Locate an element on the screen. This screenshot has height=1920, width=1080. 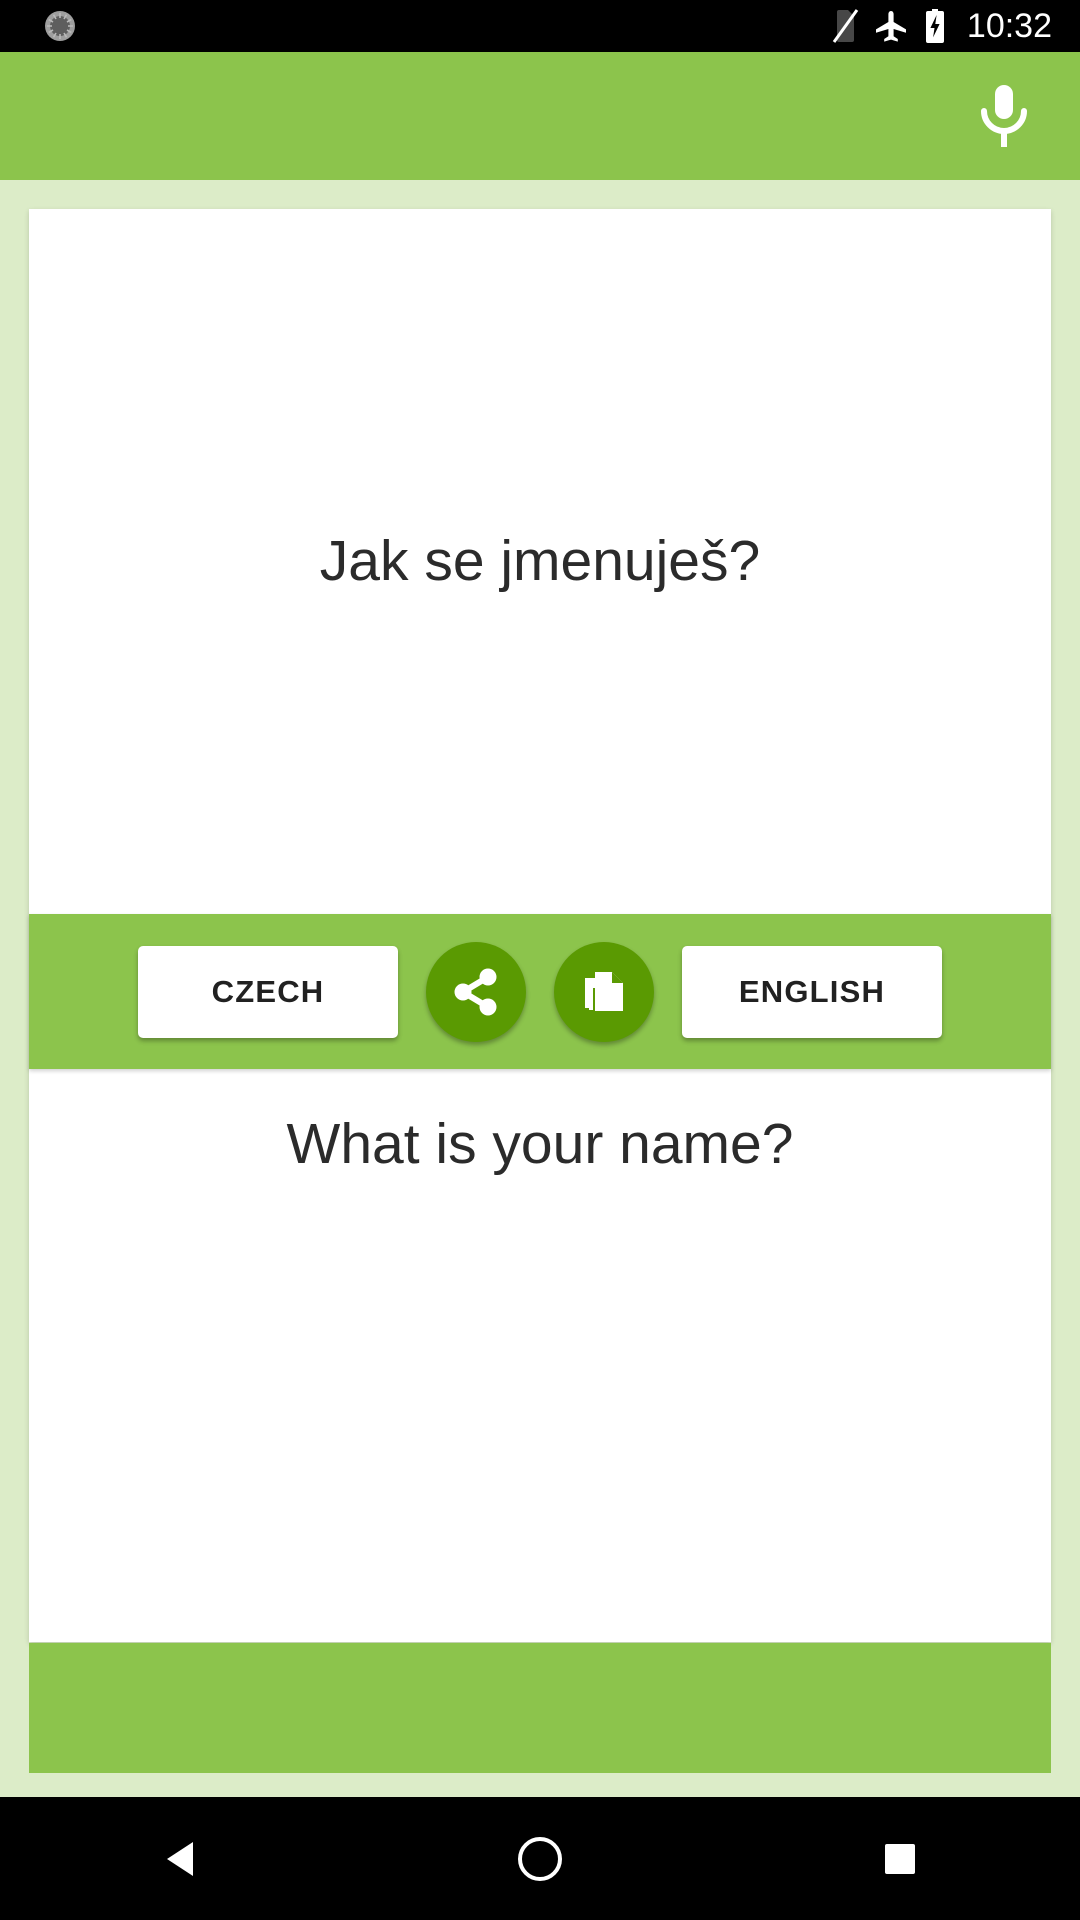
back-triangle-icon is located at coordinates (180, 1859).